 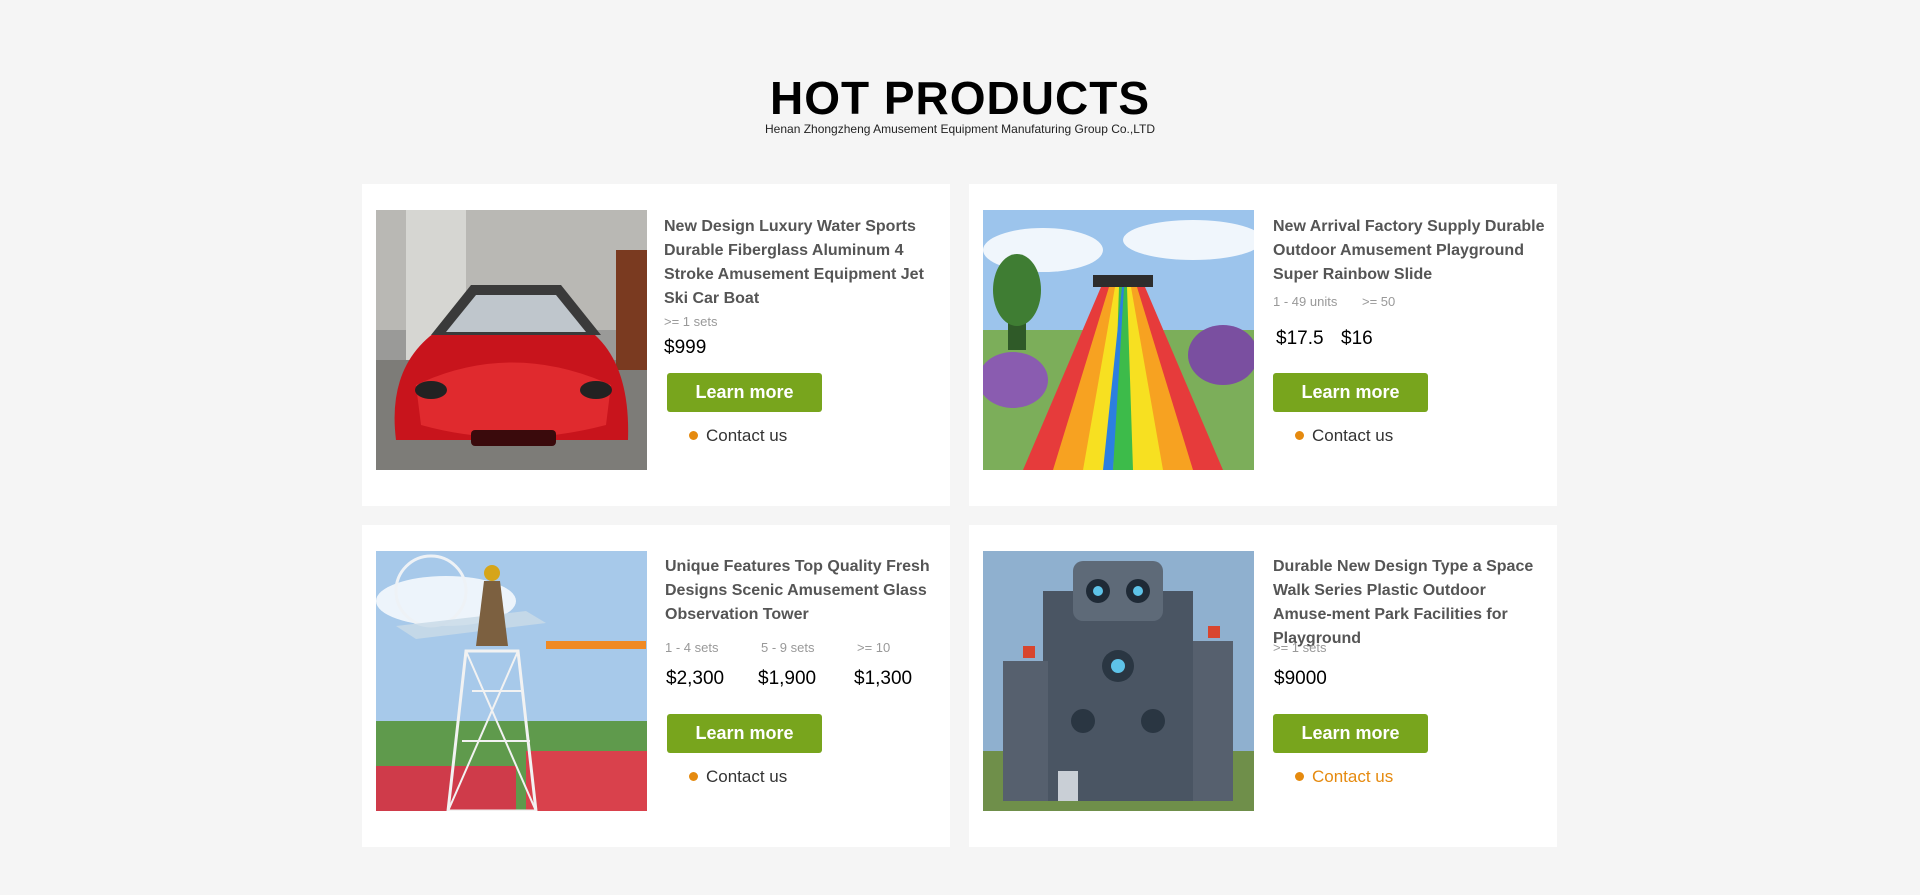 What do you see at coordinates (1379, 301) in the screenshot?
I see `tier-label: >= 50` at bounding box center [1379, 301].